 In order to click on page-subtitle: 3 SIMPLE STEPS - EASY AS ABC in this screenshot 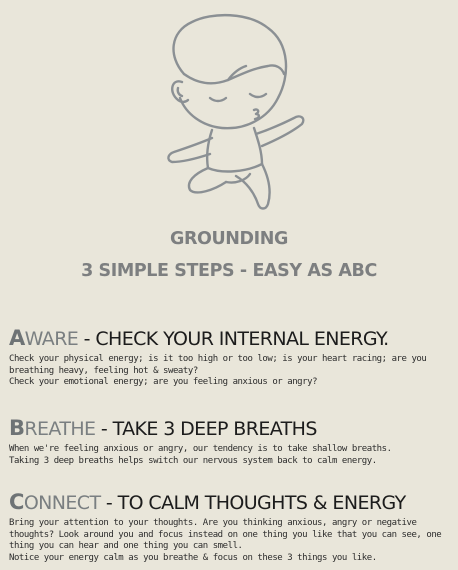, I will do `click(229, 271)`.